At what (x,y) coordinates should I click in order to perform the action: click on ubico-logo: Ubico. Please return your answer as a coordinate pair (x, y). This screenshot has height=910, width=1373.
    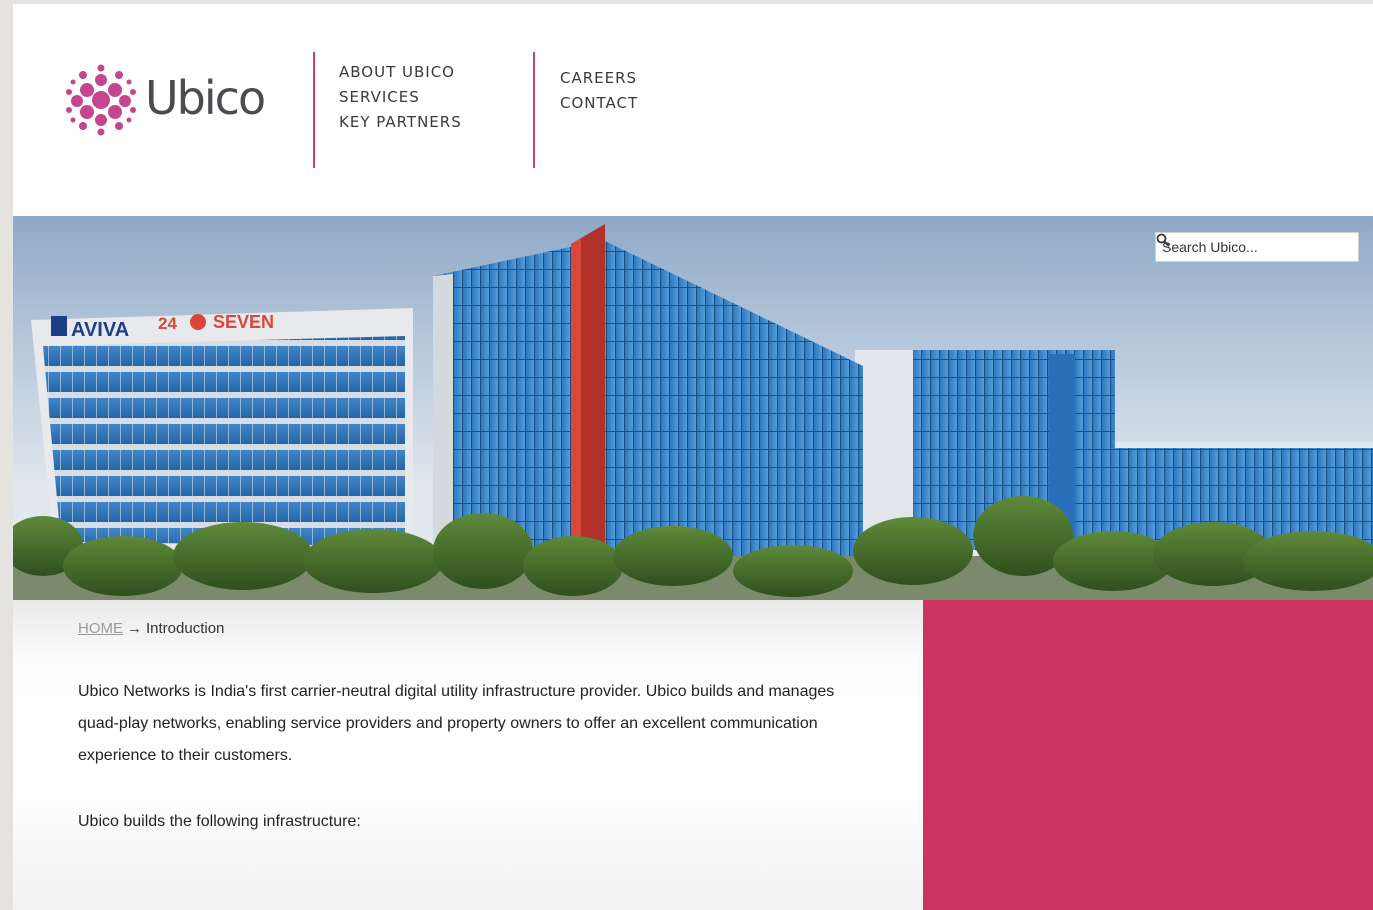
    Looking at the image, I should click on (175, 100).